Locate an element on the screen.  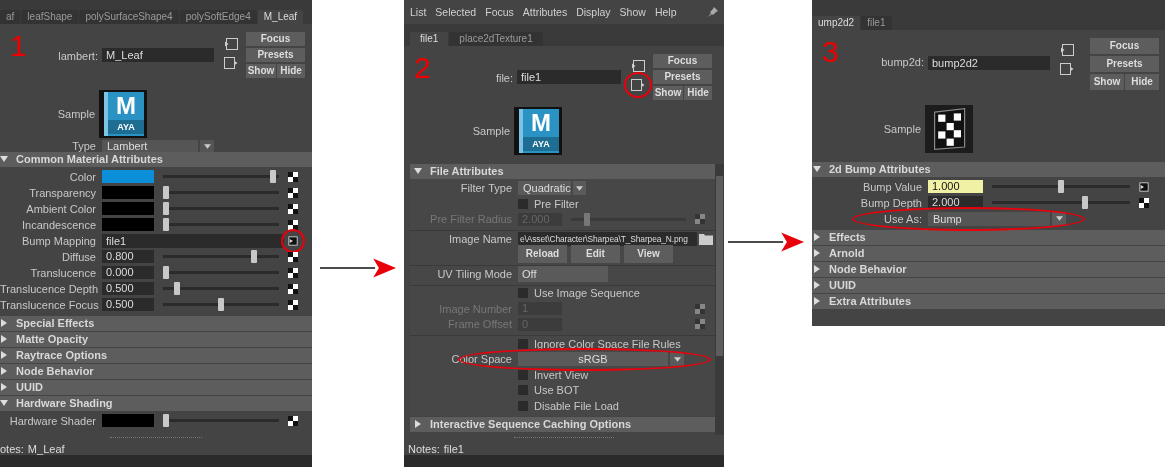
collapsed-triangle-icon is located at coordinates (418, 424).